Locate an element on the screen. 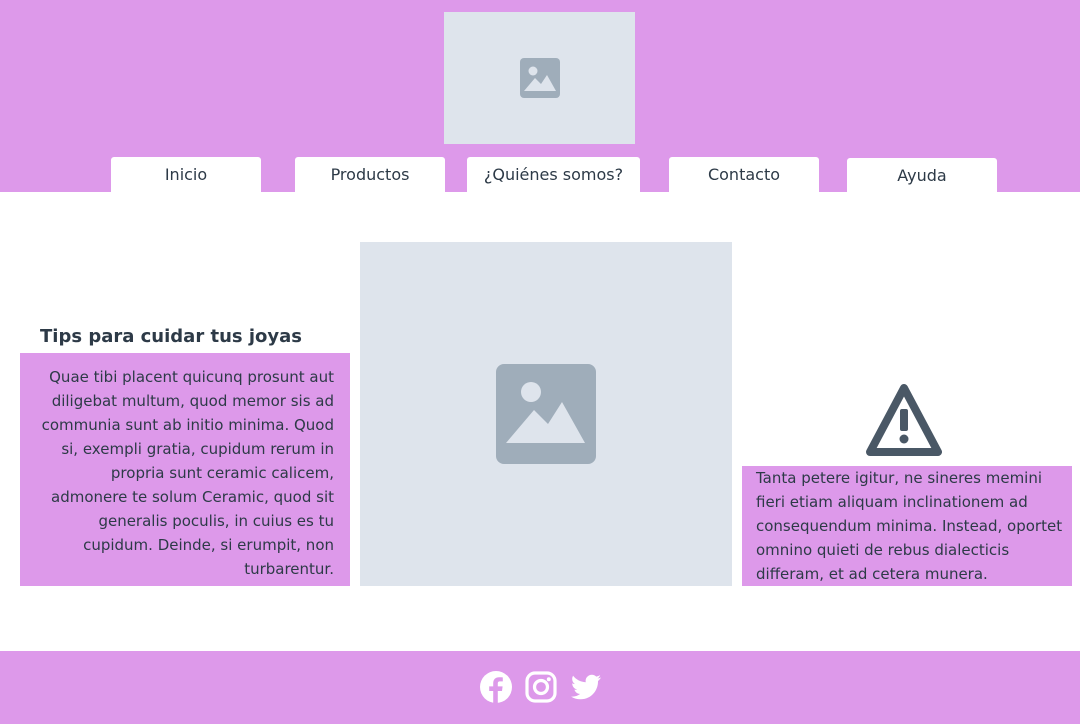 This screenshot has width=1080, height=724. footer is located at coordinates (540, 687).